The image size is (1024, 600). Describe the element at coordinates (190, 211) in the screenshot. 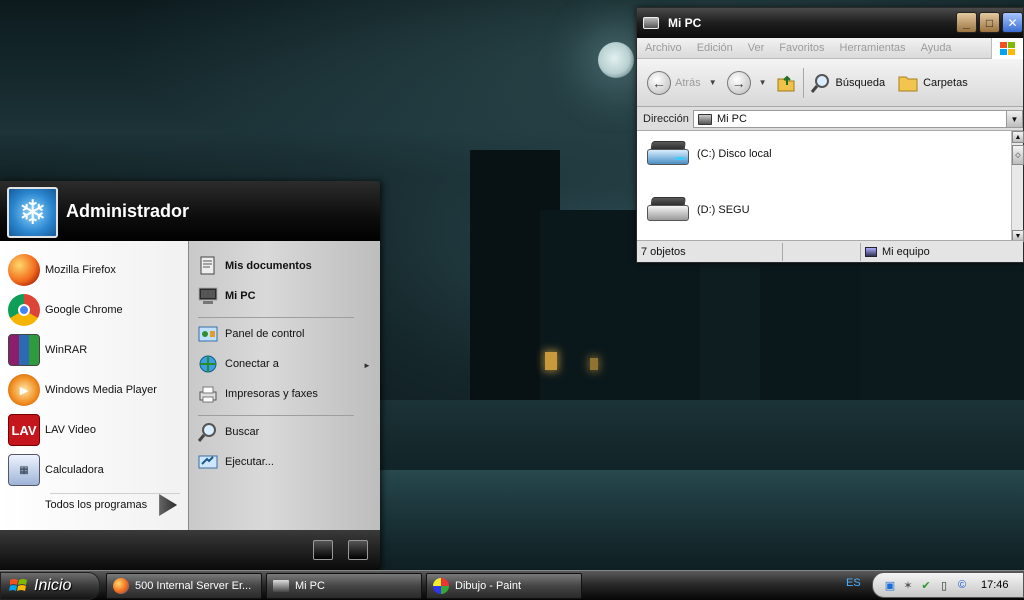

I see `start-menu-header: ❄ Administrador` at that location.